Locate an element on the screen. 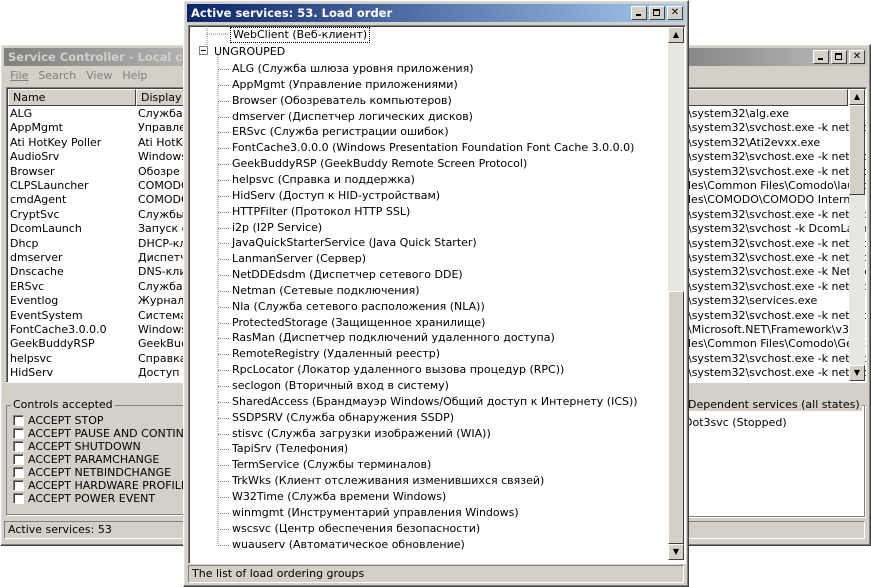 This screenshot has width=871, height=587. collapse-icon is located at coordinates (203, 50).